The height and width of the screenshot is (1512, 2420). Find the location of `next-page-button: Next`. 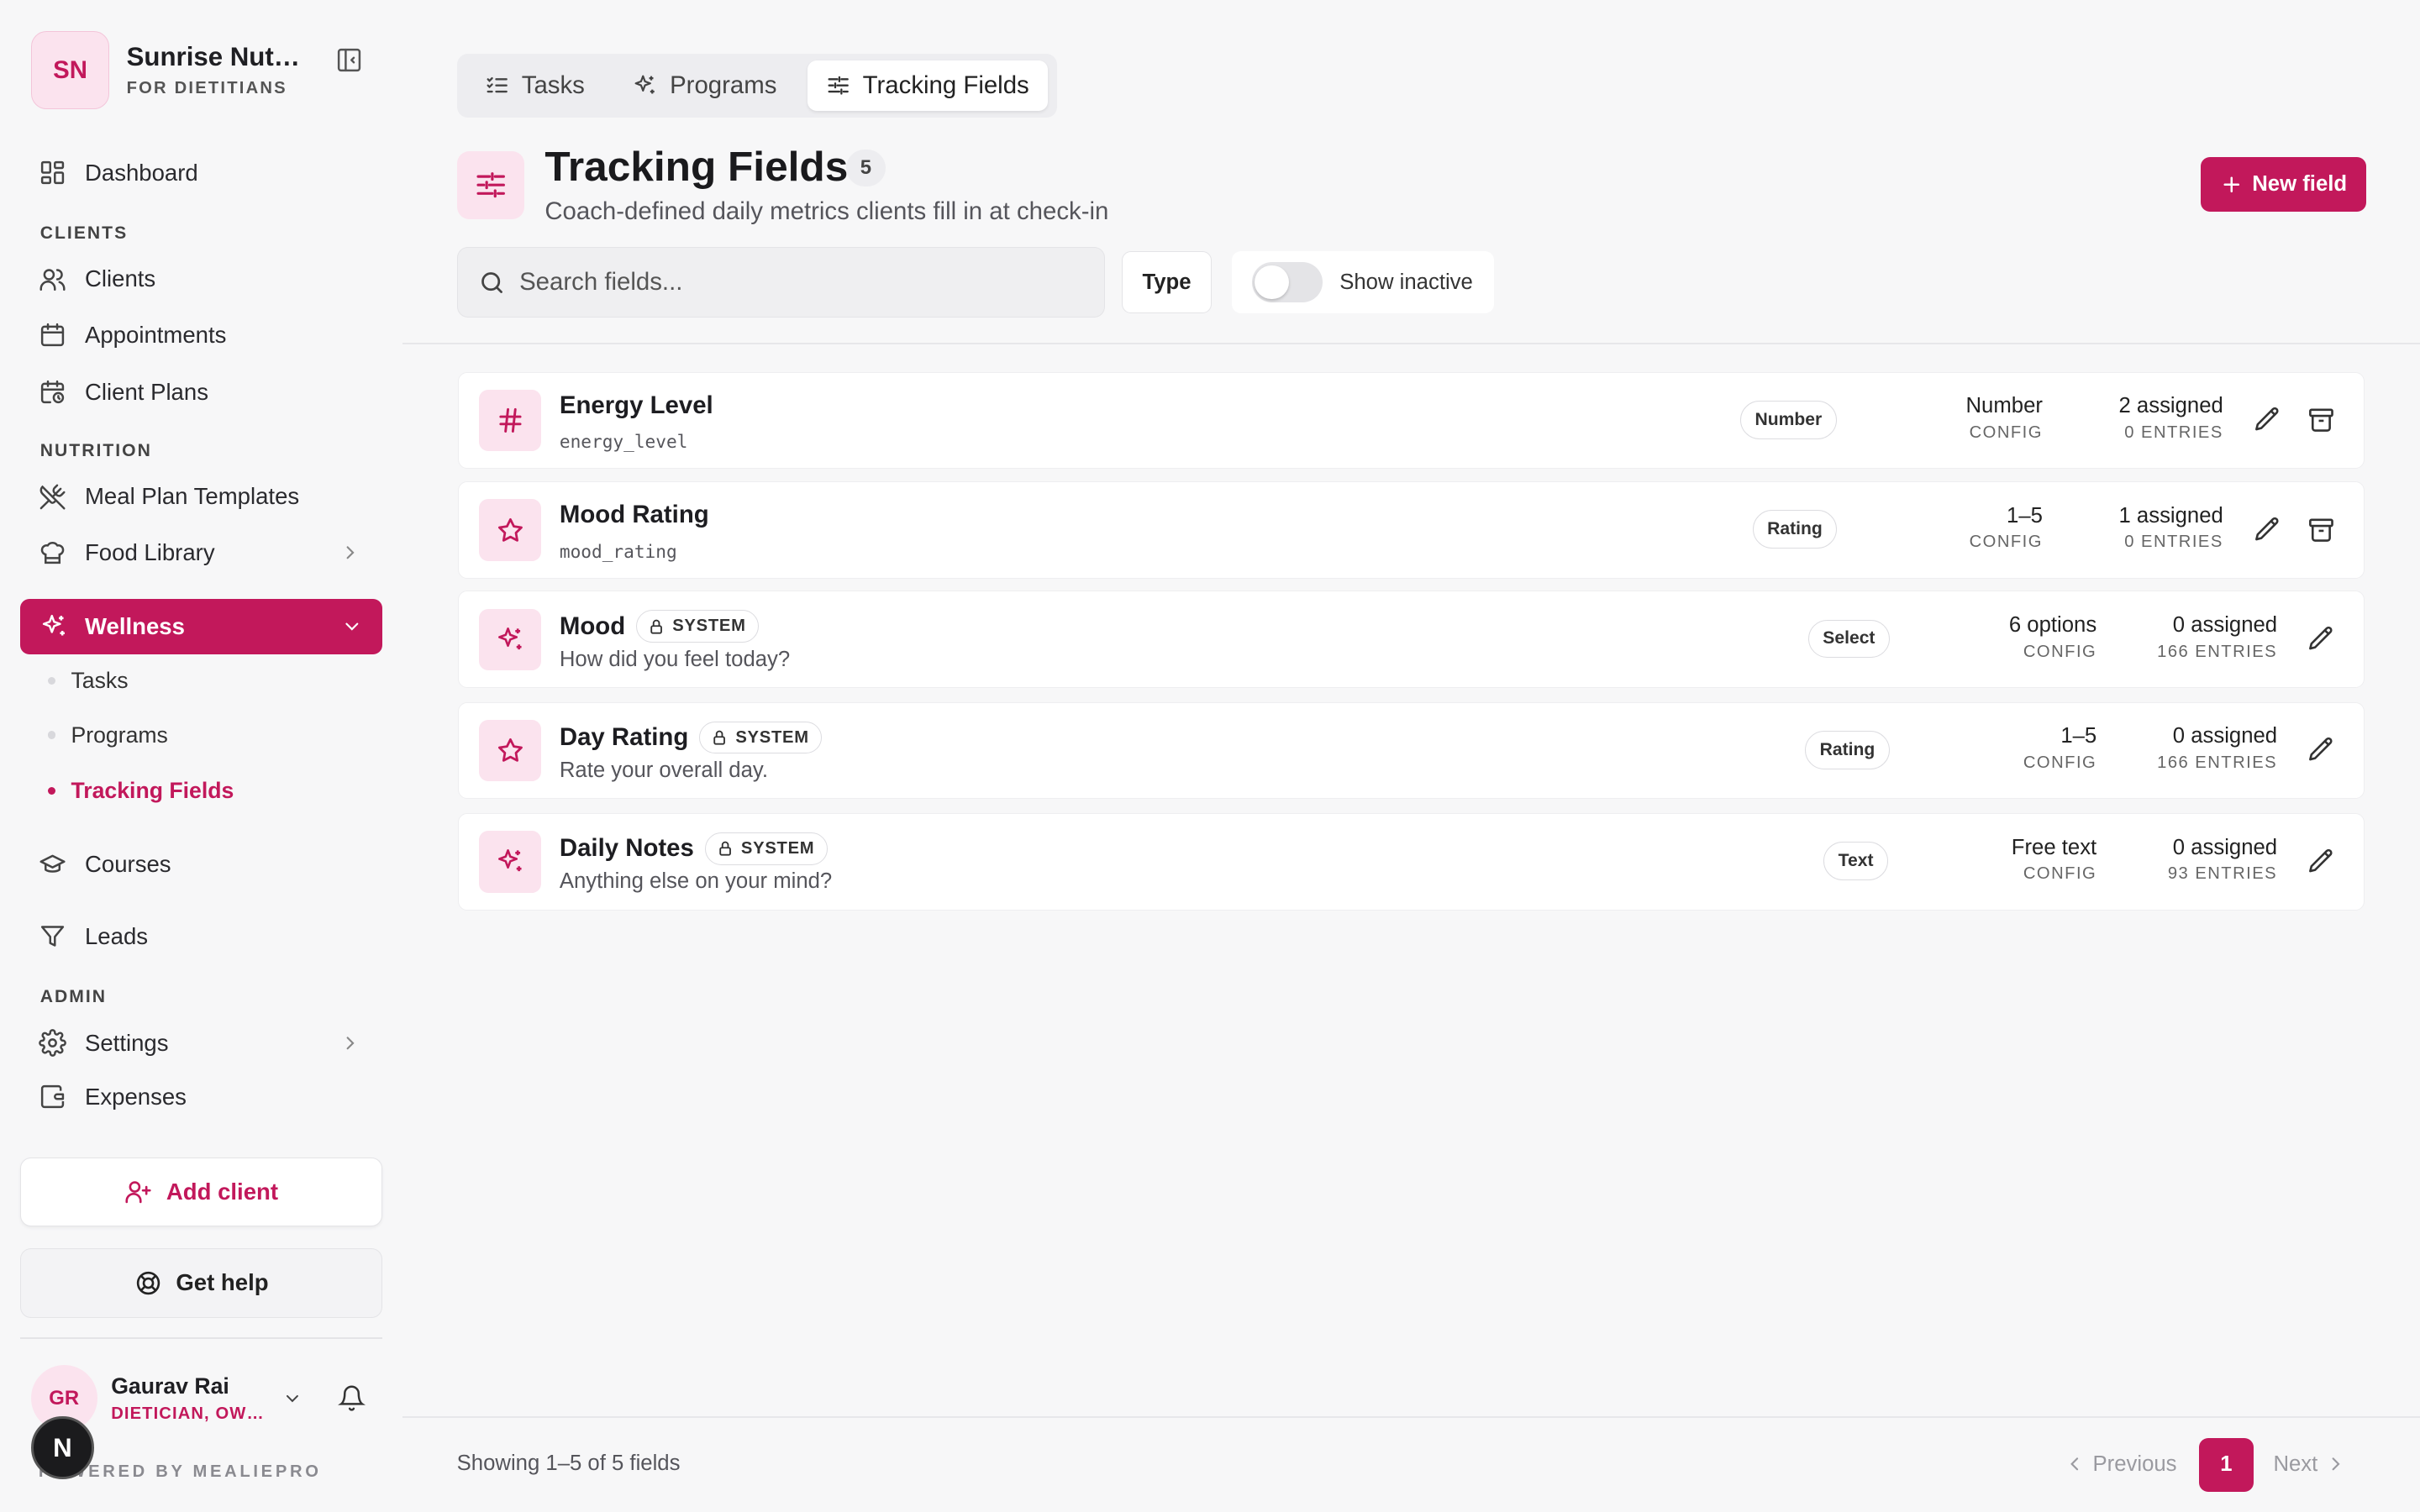

next-page-button: Next is located at coordinates (2310, 1464).